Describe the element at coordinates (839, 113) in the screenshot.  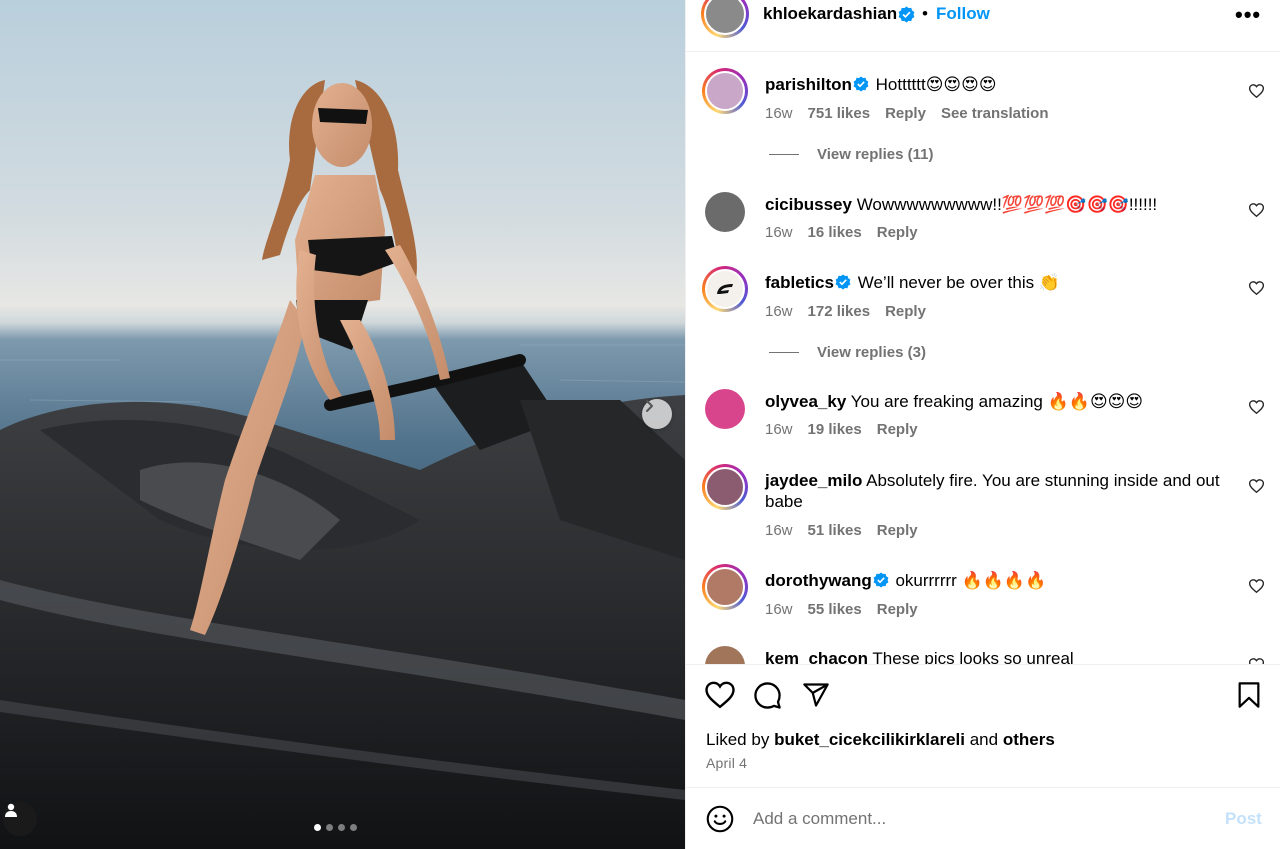
I see `comment-likes: 751 likes` at that location.